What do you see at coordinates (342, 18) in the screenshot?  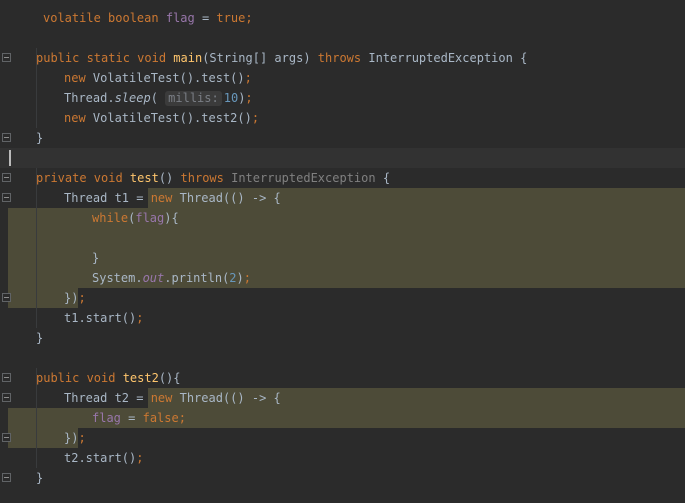 I see `code-line: volatile boolean flag = true;` at bounding box center [342, 18].